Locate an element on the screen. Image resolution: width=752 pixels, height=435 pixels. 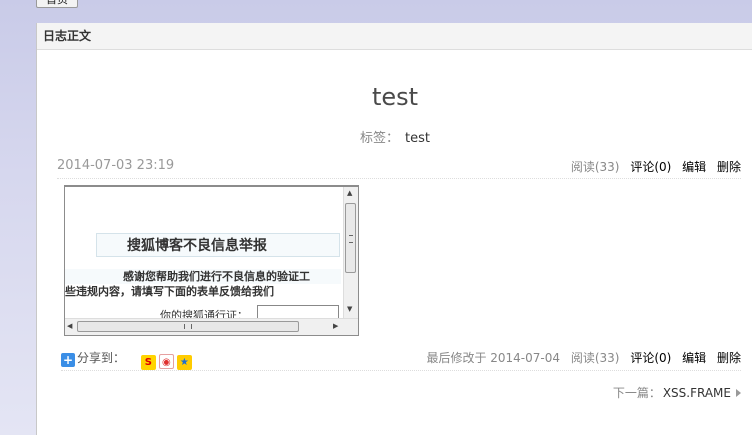
scroll-down-icon: ▼ is located at coordinates (349, 309).